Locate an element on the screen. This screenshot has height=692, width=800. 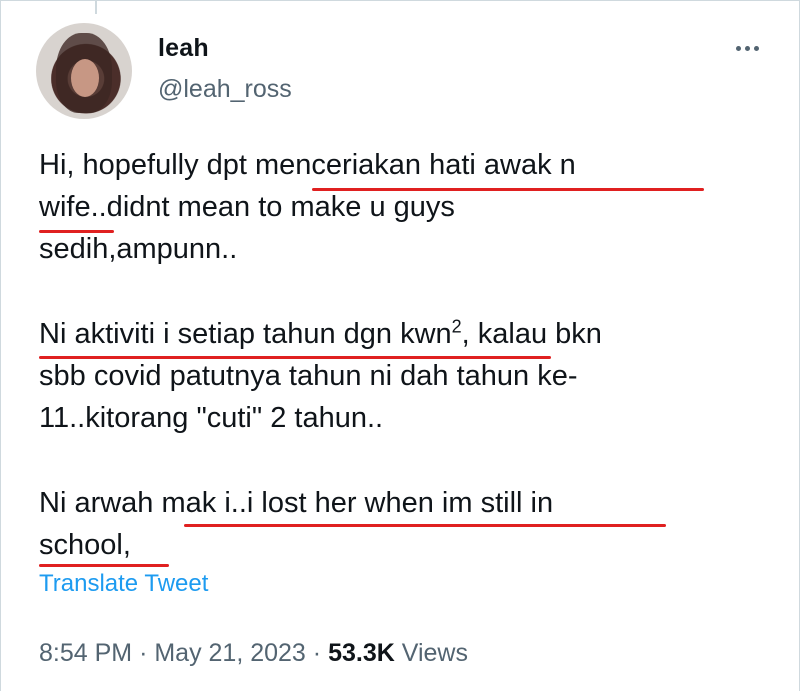
tweet-metadata: 8:54 PM · May 21, 2023 · 53.3K Views is located at coordinates (253, 653).